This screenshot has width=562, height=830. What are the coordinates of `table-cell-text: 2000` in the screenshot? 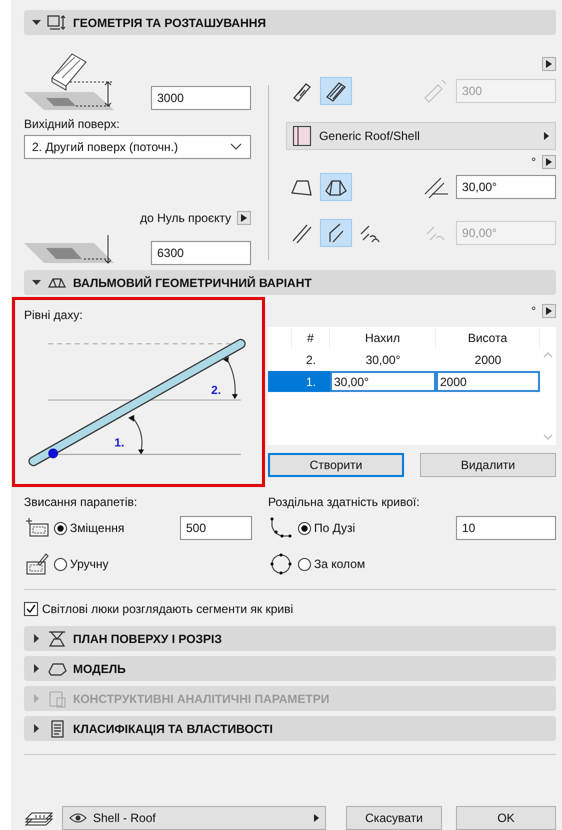 It's located at (488, 360).